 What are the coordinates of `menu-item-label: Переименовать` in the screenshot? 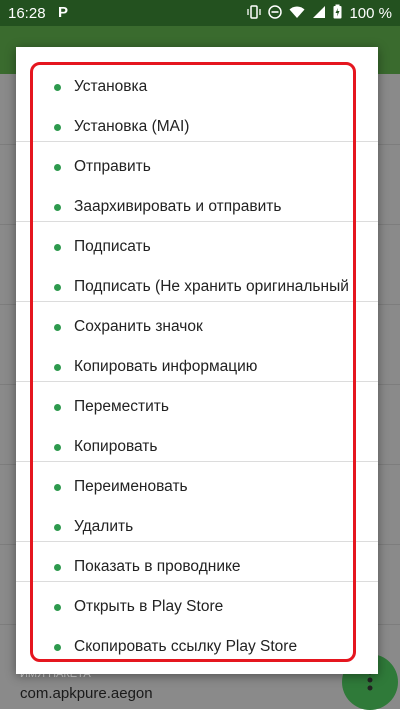 It's located at (131, 486).